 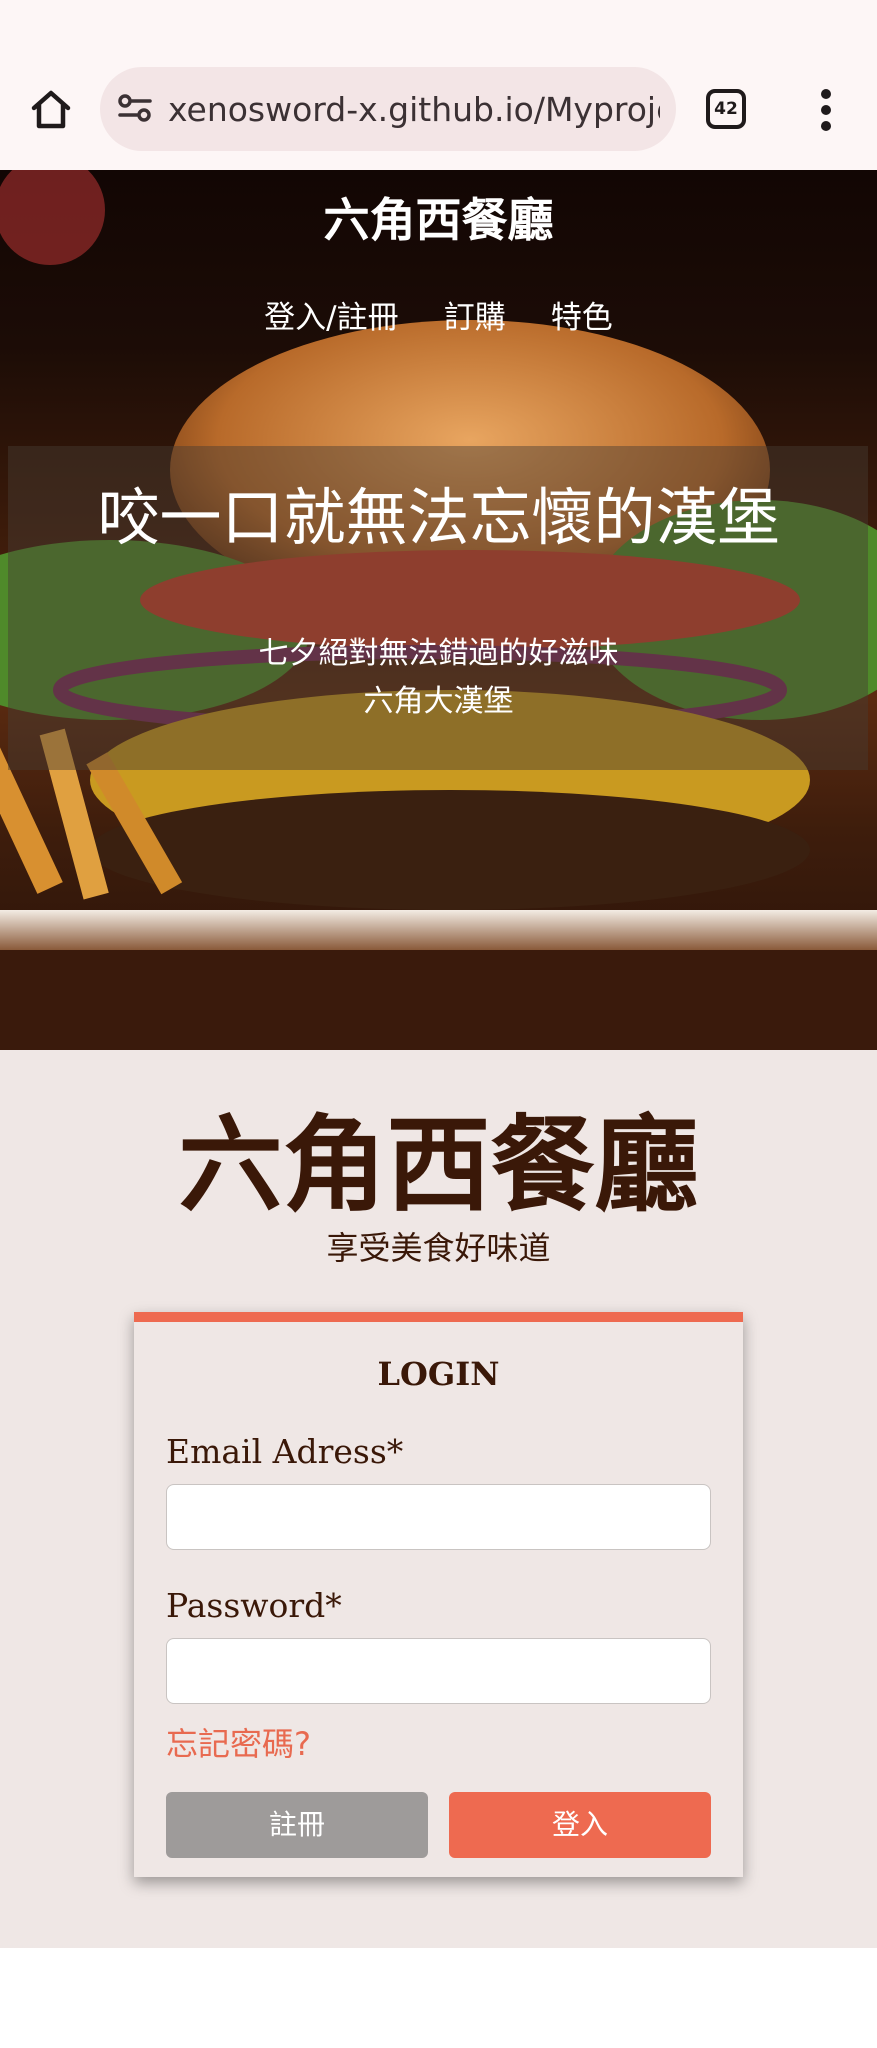 I want to click on brand-tagline: 享受美食好味道, so click(x=438, y=1248).